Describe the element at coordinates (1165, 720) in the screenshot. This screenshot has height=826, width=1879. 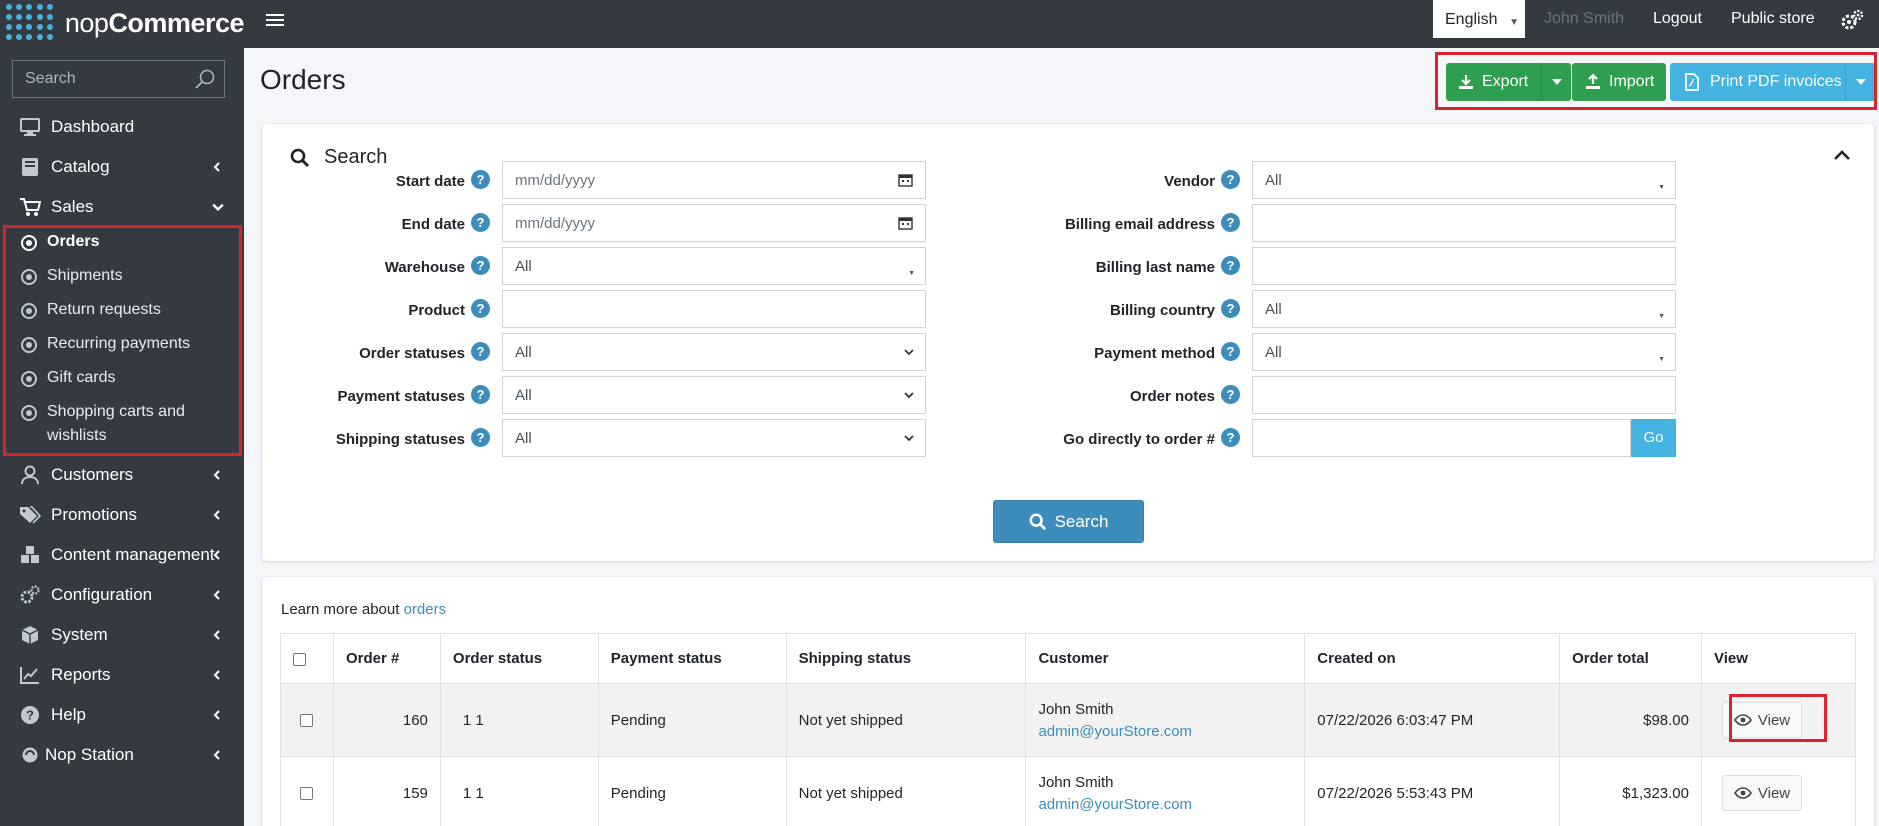
I see `customer-cell: John Smith admin@yourStore.com` at that location.